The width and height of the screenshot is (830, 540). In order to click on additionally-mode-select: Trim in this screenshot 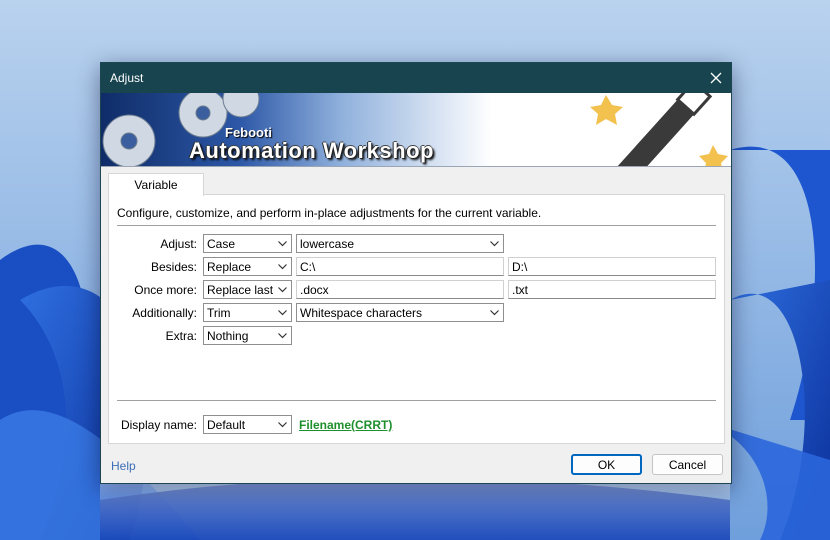, I will do `click(247, 312)`.